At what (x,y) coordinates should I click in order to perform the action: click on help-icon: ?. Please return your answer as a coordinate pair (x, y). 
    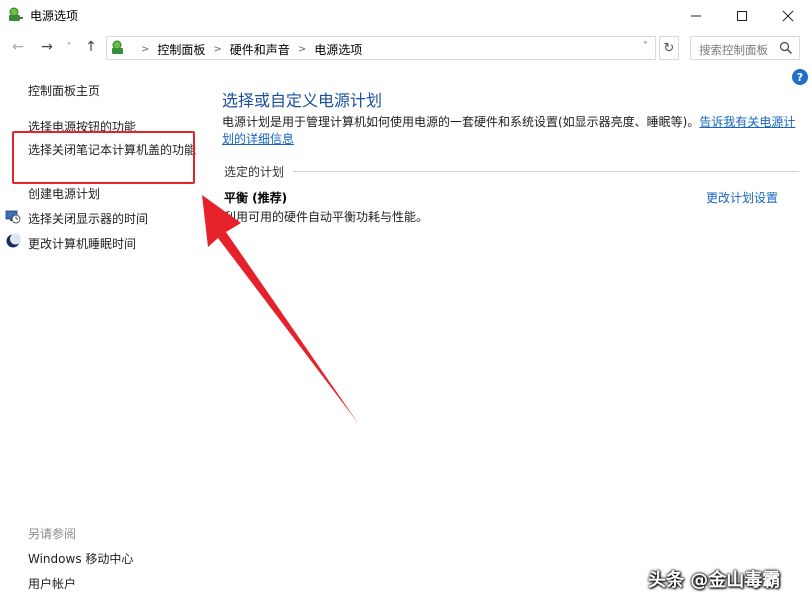
    Looking at the image, I should click on (800, 77).